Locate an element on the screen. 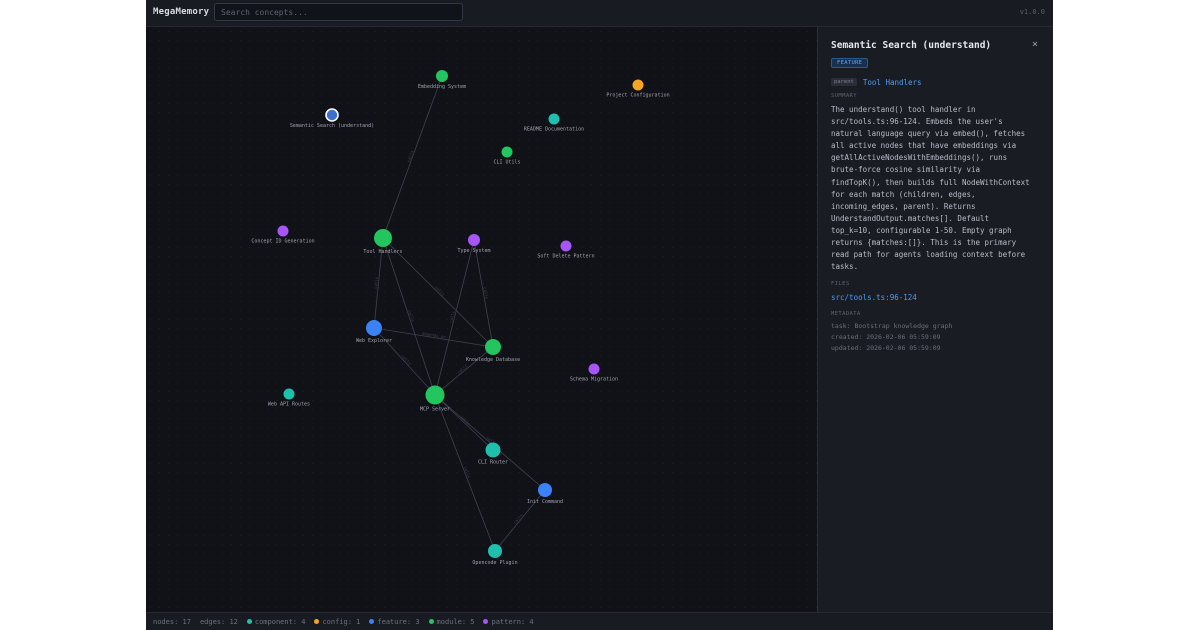 This screenshot has height=630, width=1200. graph-edge-toolhandlers-mcpserver is located at coordinates (409, 316).